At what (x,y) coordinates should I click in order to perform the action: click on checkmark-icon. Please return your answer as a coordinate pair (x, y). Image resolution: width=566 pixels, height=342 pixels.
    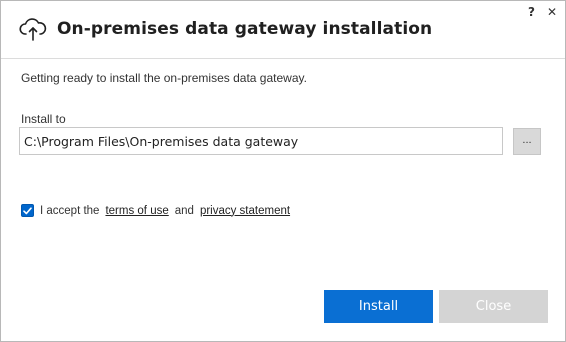
    Looking at the image, I should click on (27, 210).